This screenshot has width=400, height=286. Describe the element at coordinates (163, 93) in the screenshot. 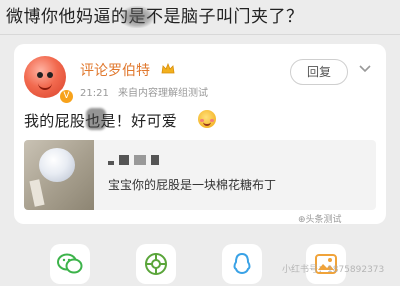

I see `post-source: 来自内容理解组测试` at that location.